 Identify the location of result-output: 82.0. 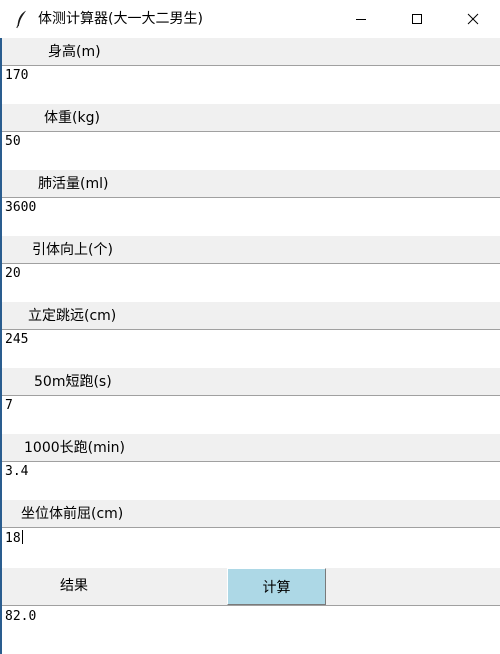
(251, 630).